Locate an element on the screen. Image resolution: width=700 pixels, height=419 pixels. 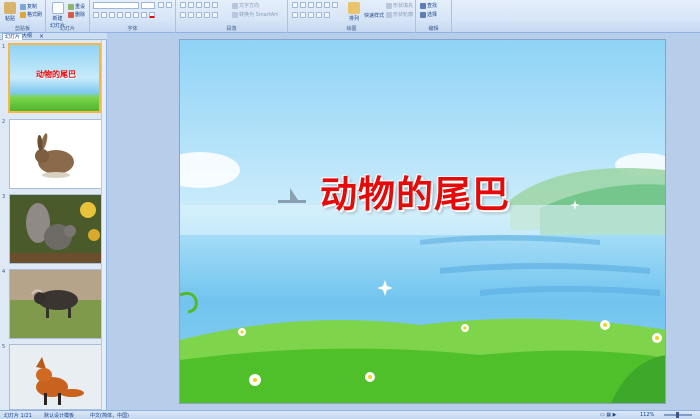
smartart-button: 转换为 SmartArt is located at coordinates (255, 14).